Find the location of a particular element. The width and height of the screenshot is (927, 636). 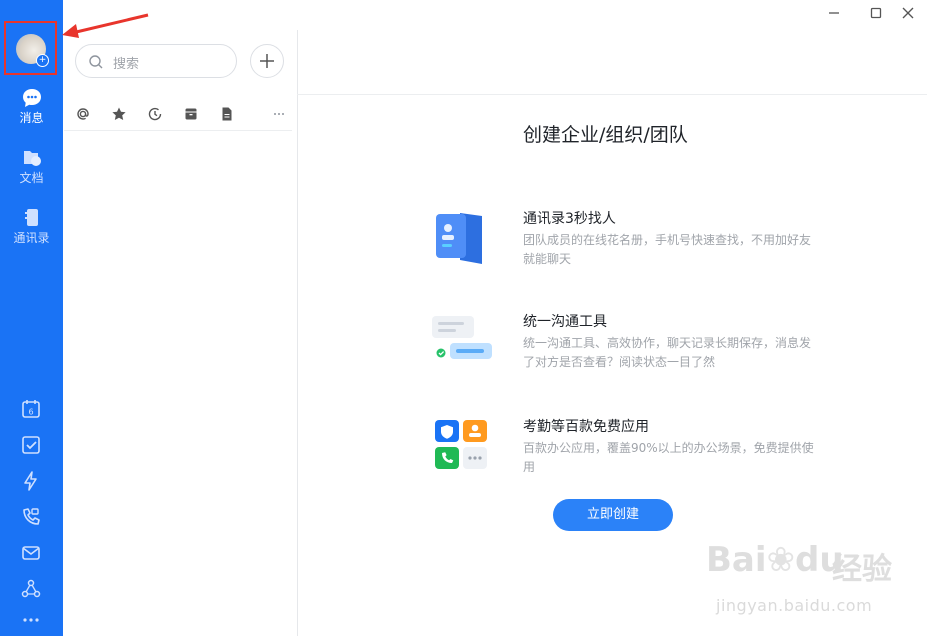

calendar-icon: 6 is located at coordinates (31, 409).